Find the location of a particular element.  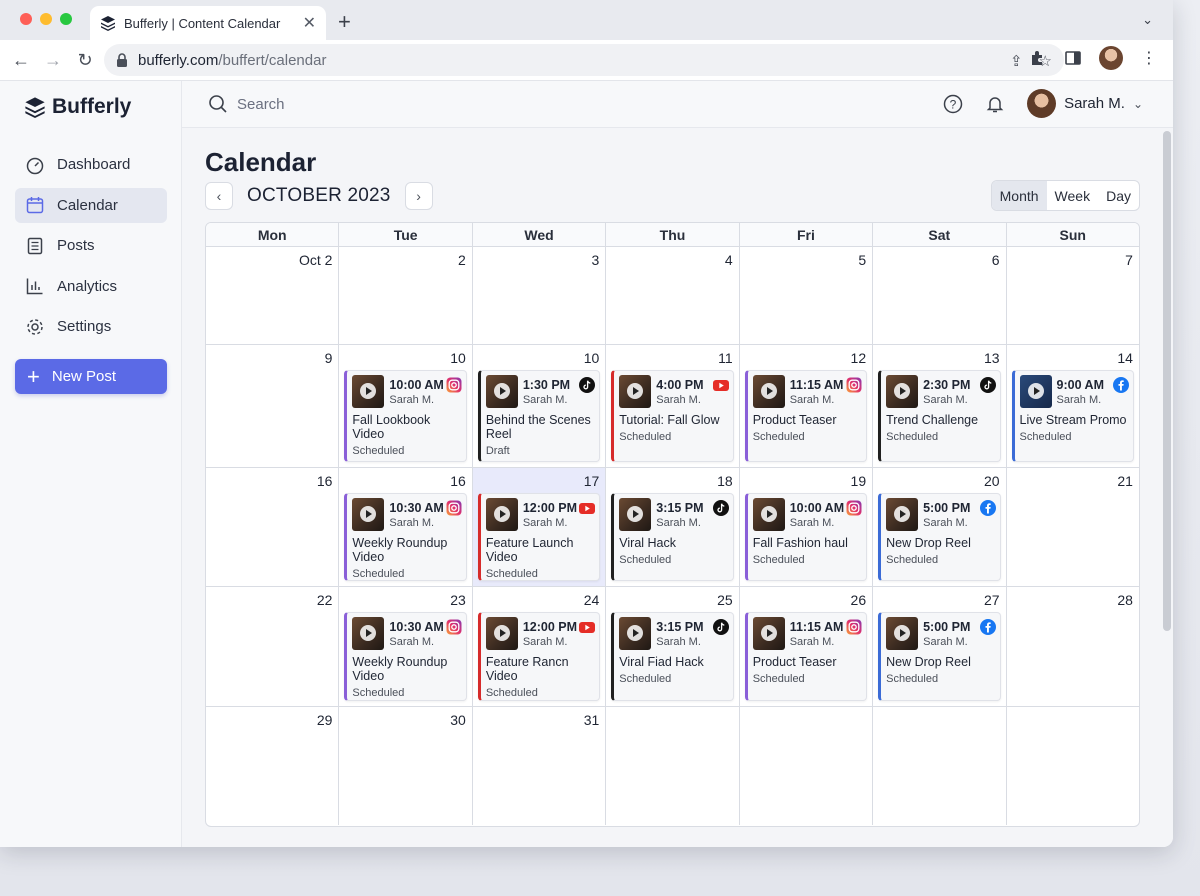

calendar-day-cell: Oct 2 is located at coordinates (273, 295).